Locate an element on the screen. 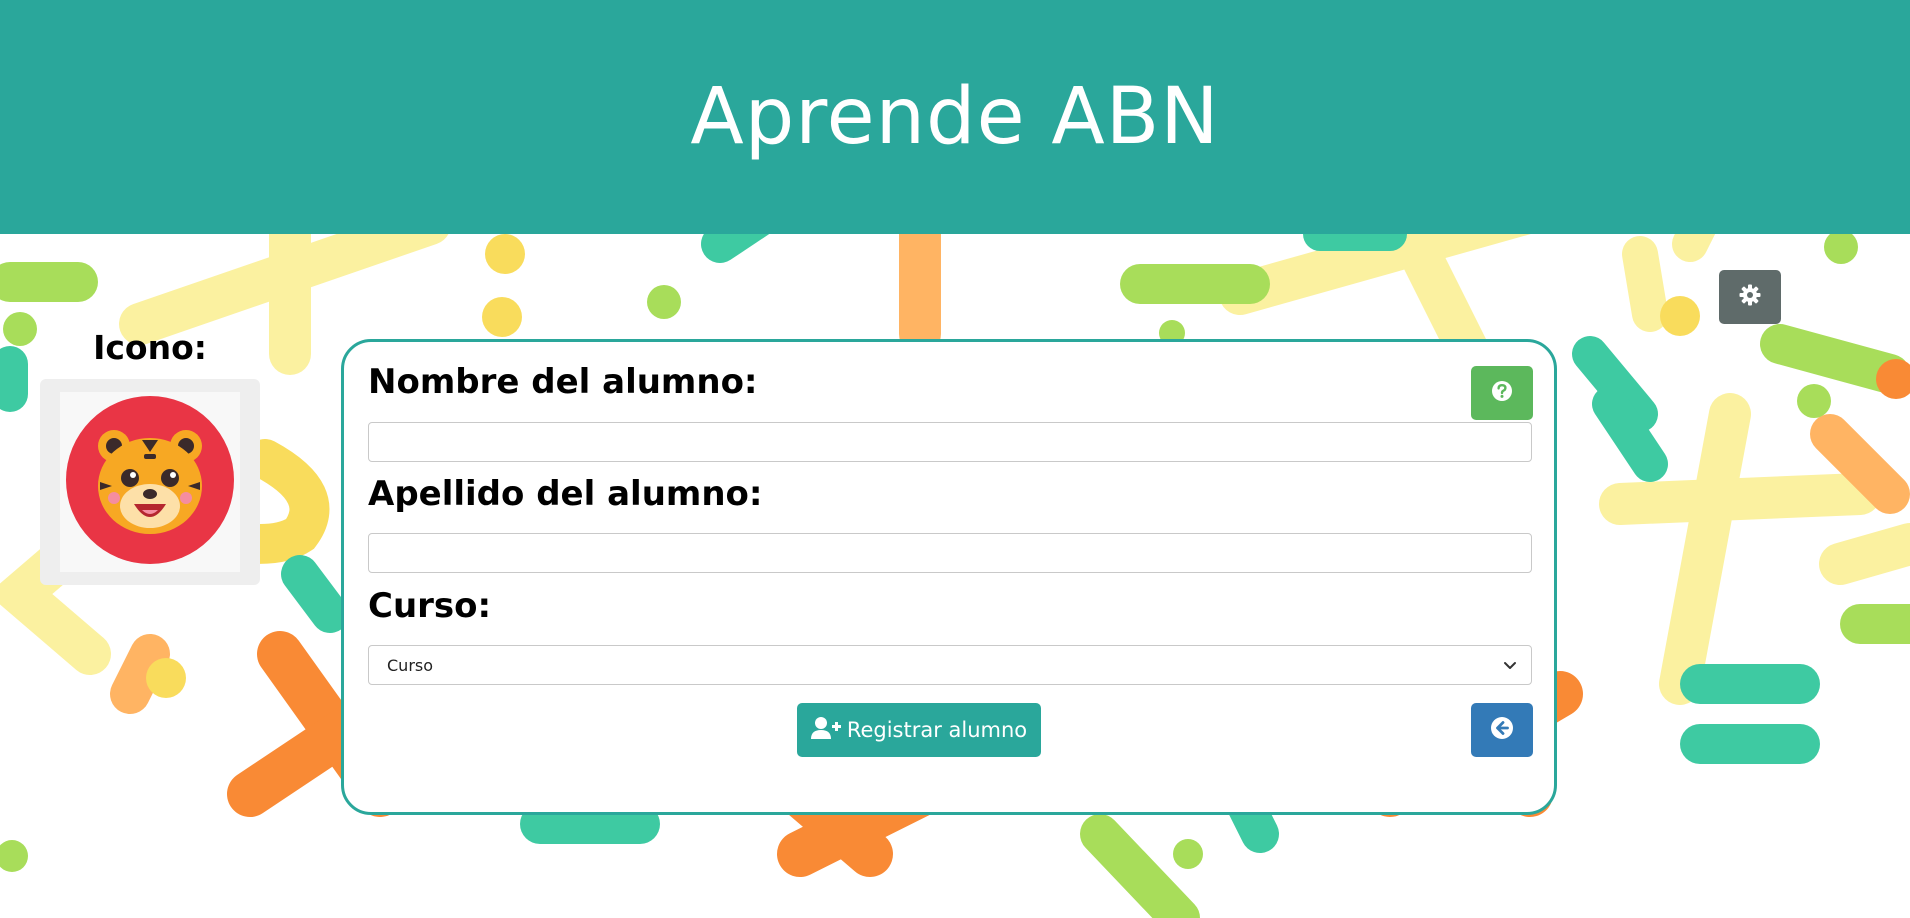 This screenshot has height=918, width=1910. settings-button is located at coordinates (1750, 297).